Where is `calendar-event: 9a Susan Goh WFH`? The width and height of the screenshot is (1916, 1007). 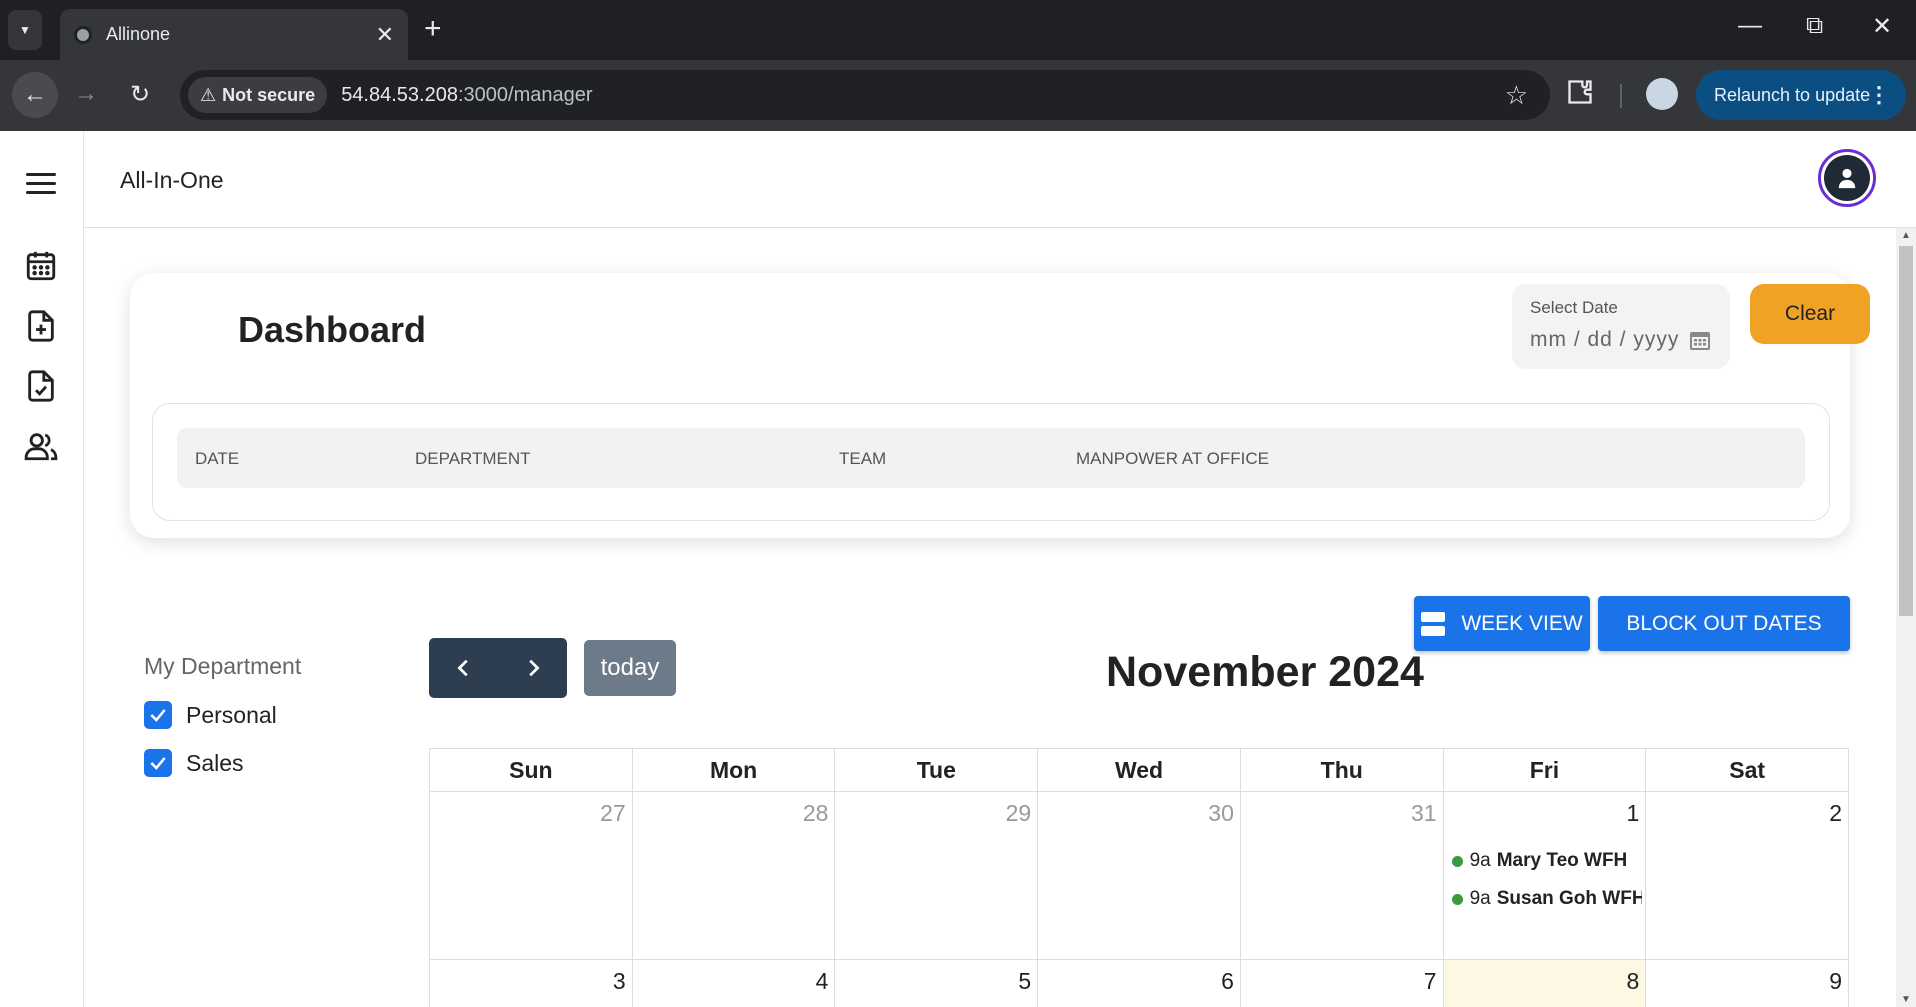
calendar-event: 9a Susan Goh WFH is located at coordinates (1546, 899).